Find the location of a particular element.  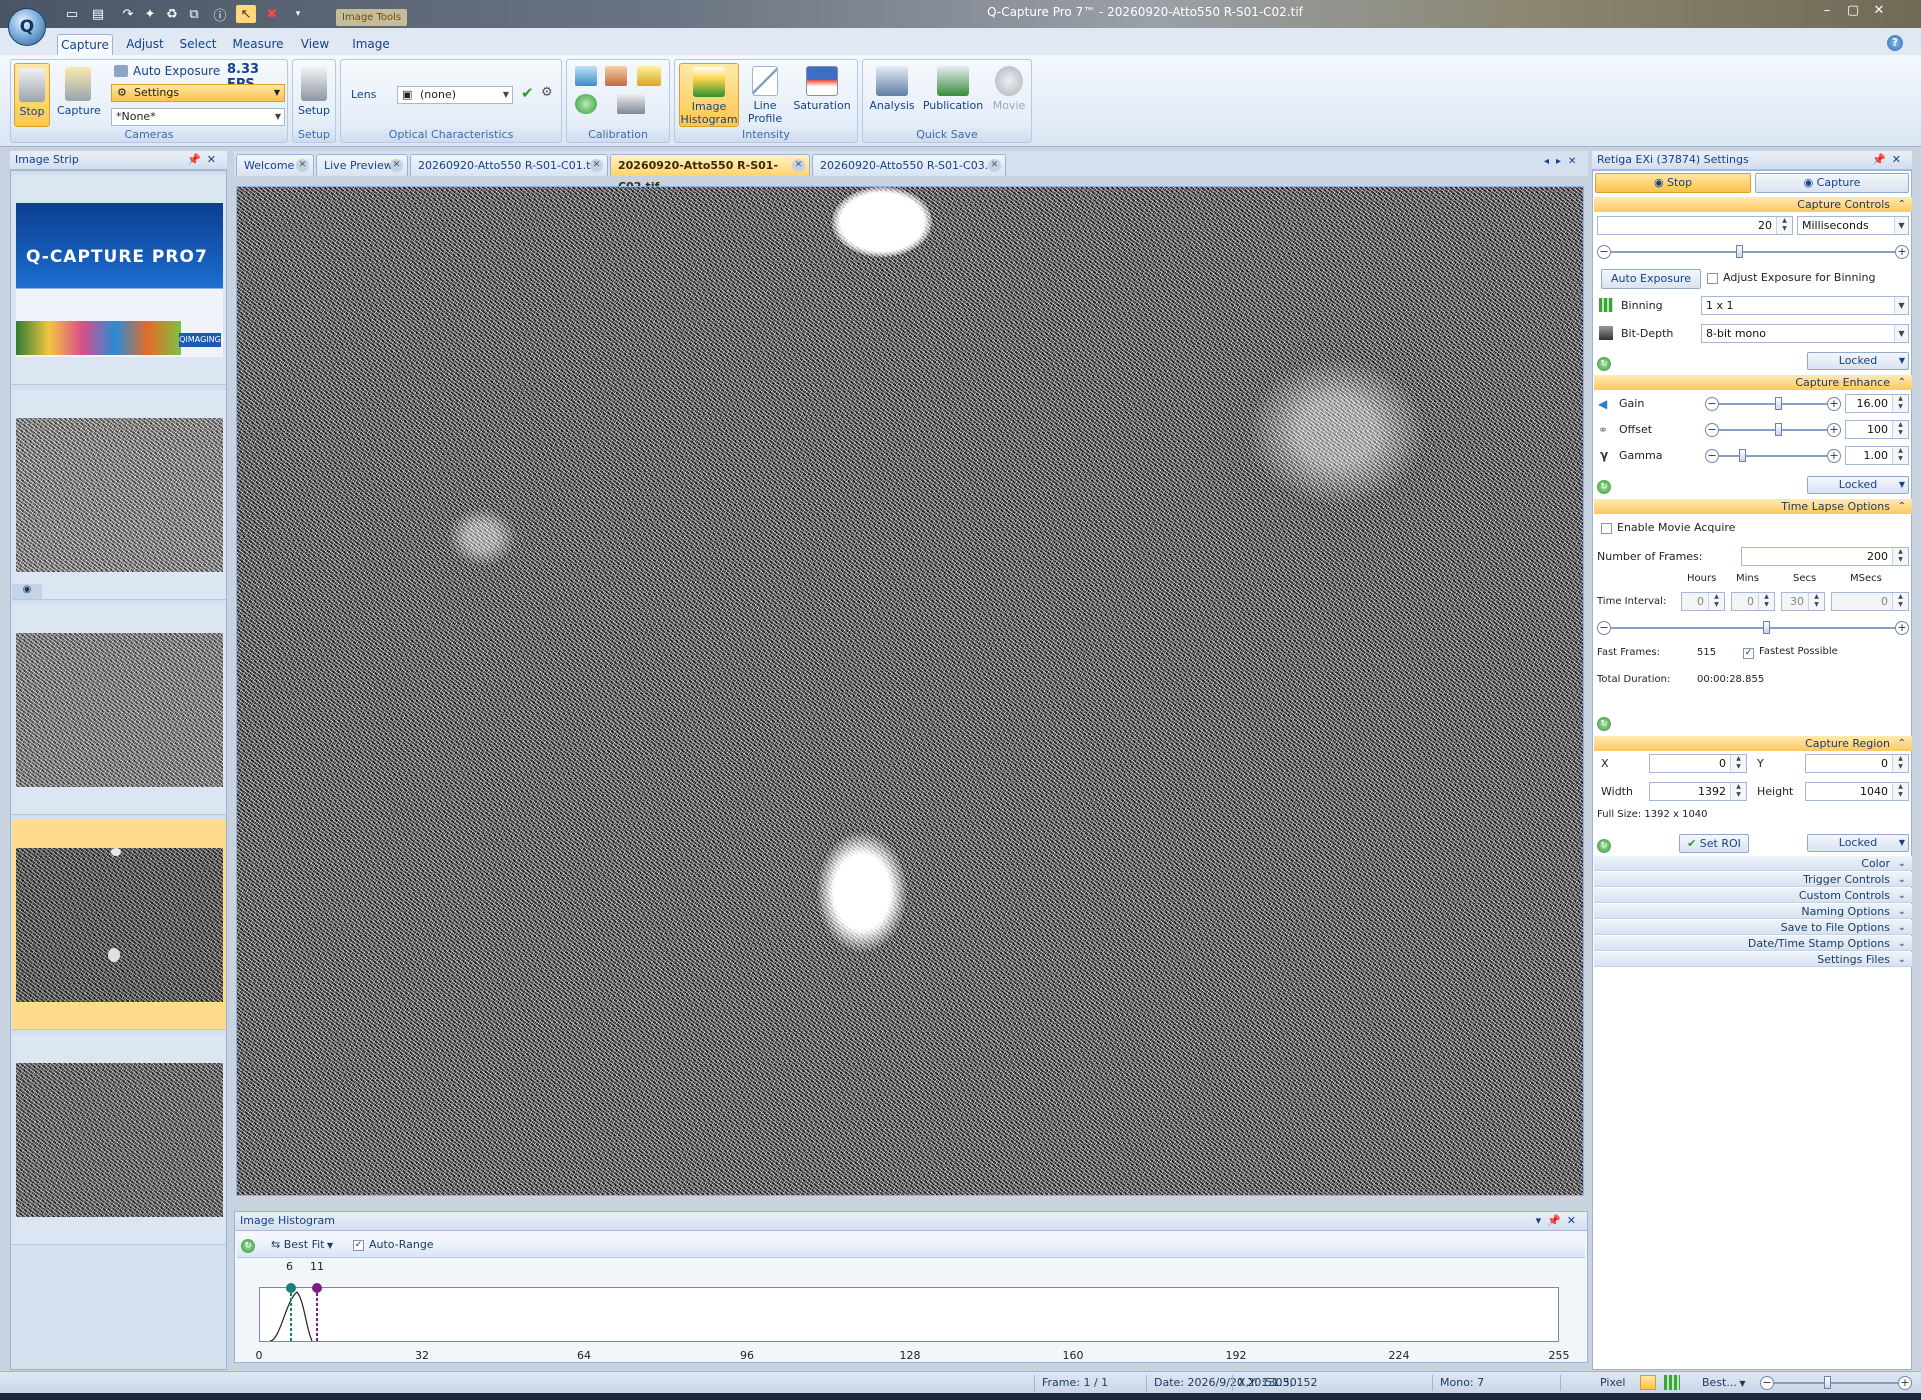

exposure-input: 20 ▲ ▼ is located at coordinates (1695, 225).